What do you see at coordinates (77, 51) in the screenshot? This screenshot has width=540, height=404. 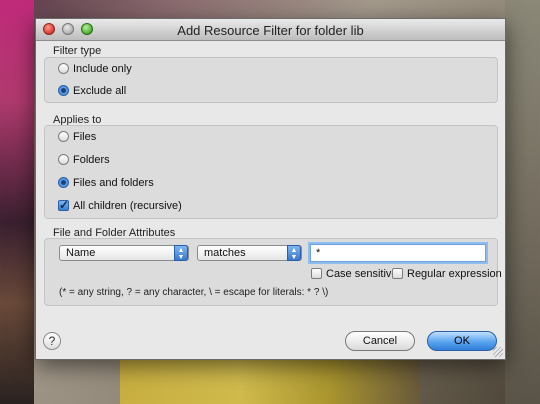 I see `filter-type-label: Filter type` at bounding box center [77, 51].